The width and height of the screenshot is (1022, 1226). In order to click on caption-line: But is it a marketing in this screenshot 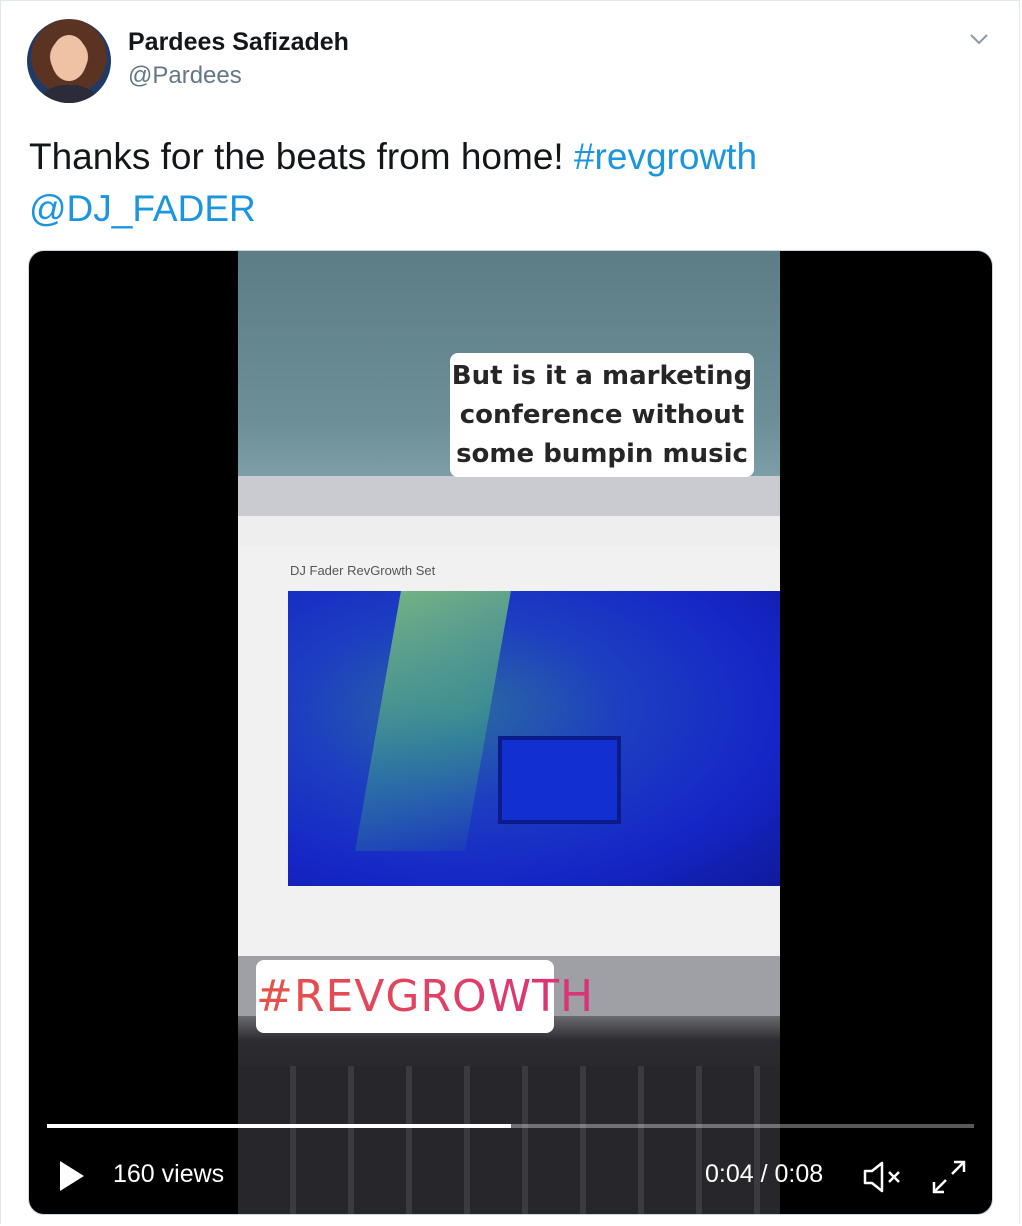, I will do `click(602, 376)`.